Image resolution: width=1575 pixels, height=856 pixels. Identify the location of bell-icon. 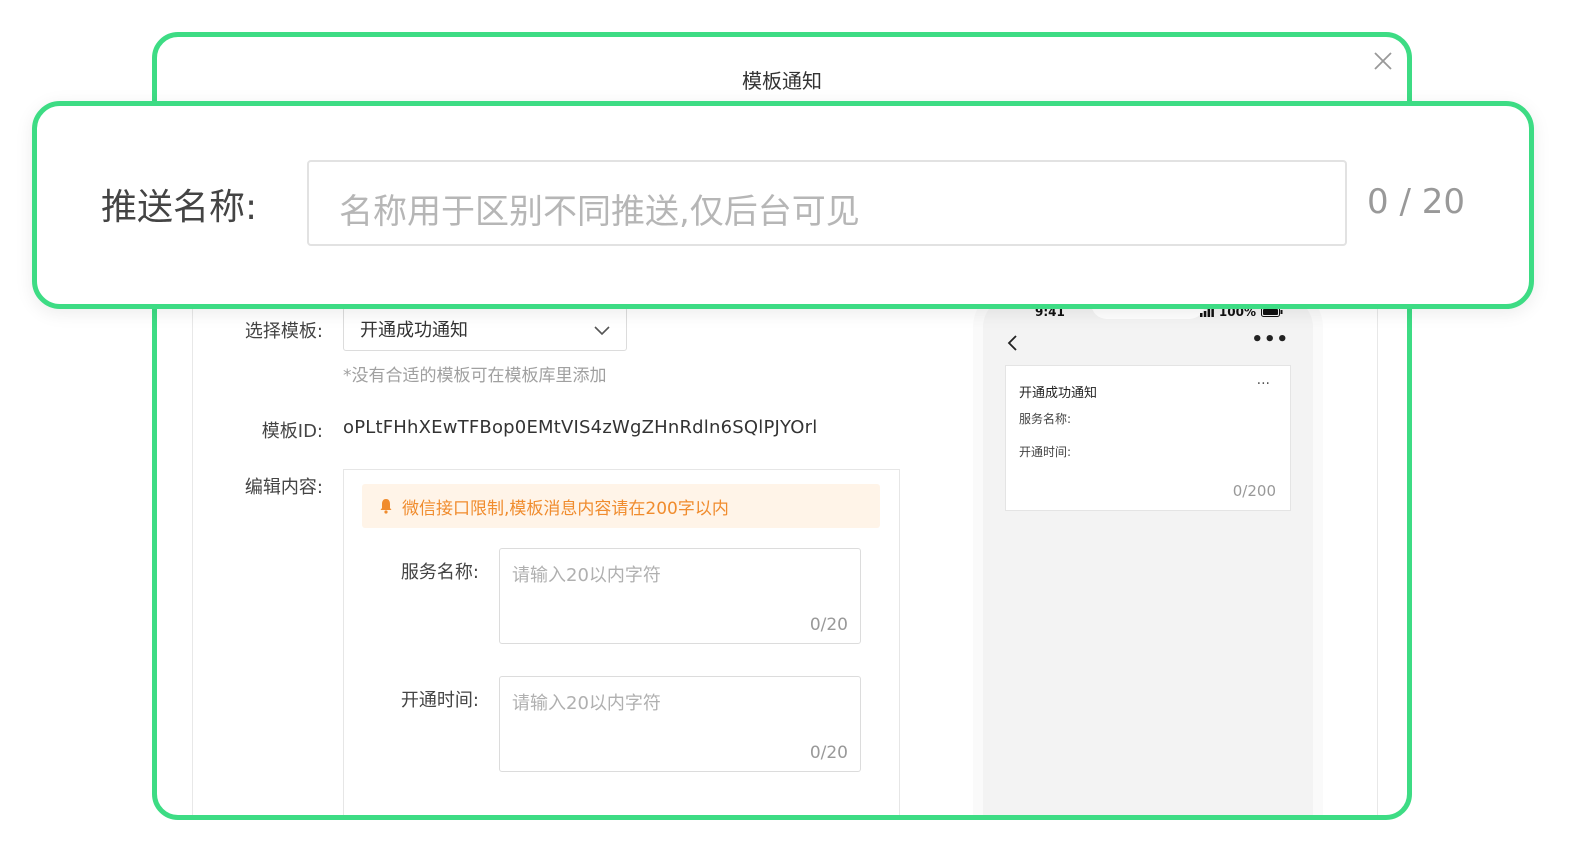
(386, 506).